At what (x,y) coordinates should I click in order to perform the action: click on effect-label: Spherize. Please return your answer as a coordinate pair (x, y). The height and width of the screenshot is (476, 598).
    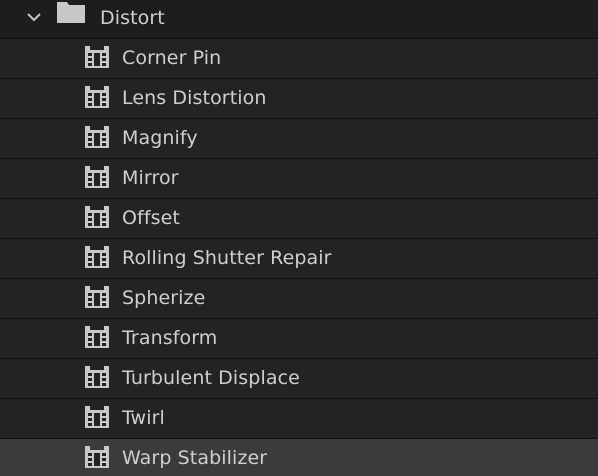
    Looking at the image, I should click on (164, 298).